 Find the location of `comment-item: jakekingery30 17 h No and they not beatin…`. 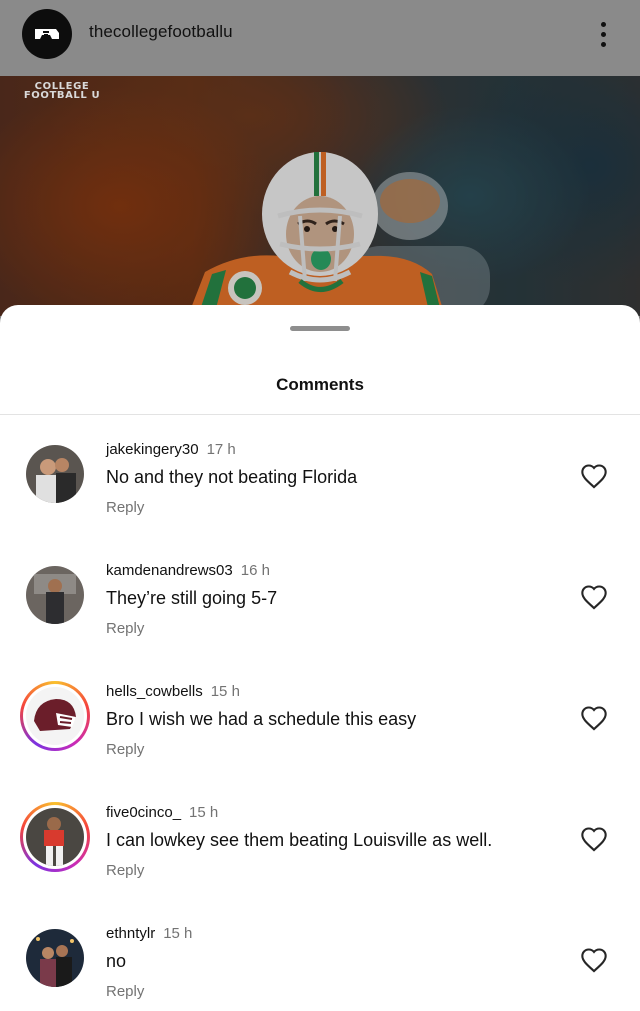

comment-item: jakekingery30 17 h No and they not beatin… is located at coordinates (320, 498).